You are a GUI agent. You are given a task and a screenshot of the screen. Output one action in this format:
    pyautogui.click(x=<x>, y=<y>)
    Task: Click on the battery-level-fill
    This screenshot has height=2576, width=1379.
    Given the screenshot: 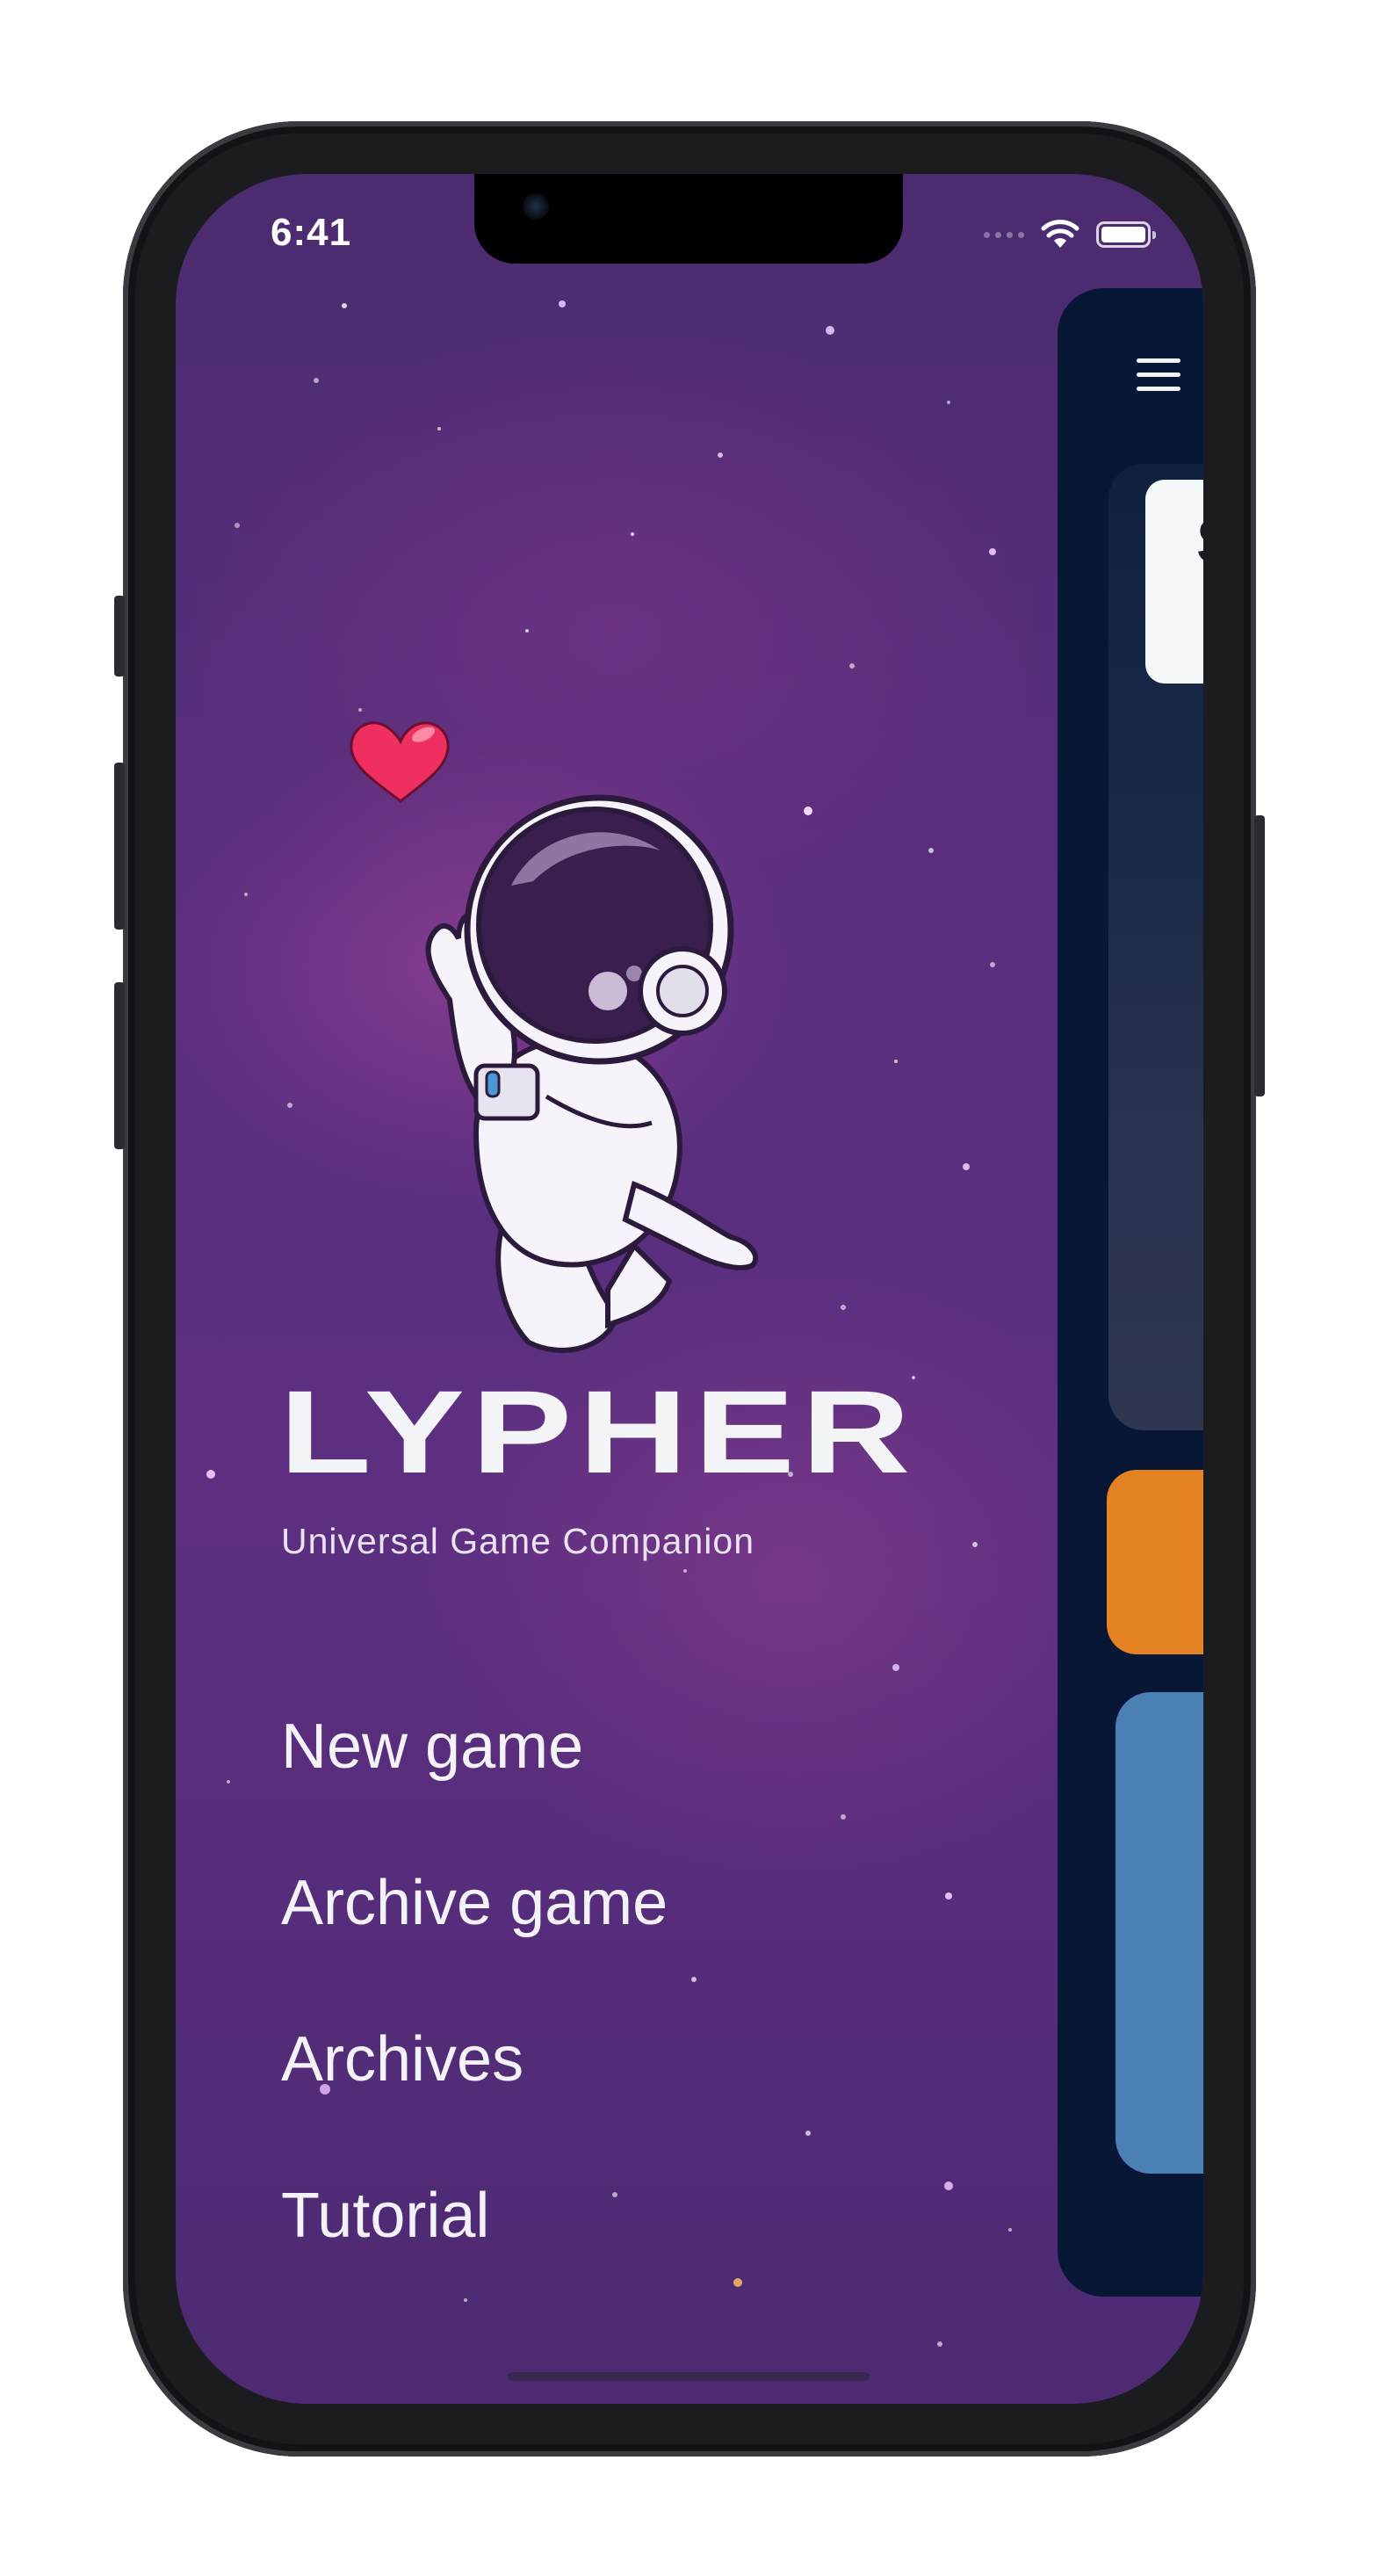 What is the action you would take?
    pyautogui.click(x=1123, y=234)
    